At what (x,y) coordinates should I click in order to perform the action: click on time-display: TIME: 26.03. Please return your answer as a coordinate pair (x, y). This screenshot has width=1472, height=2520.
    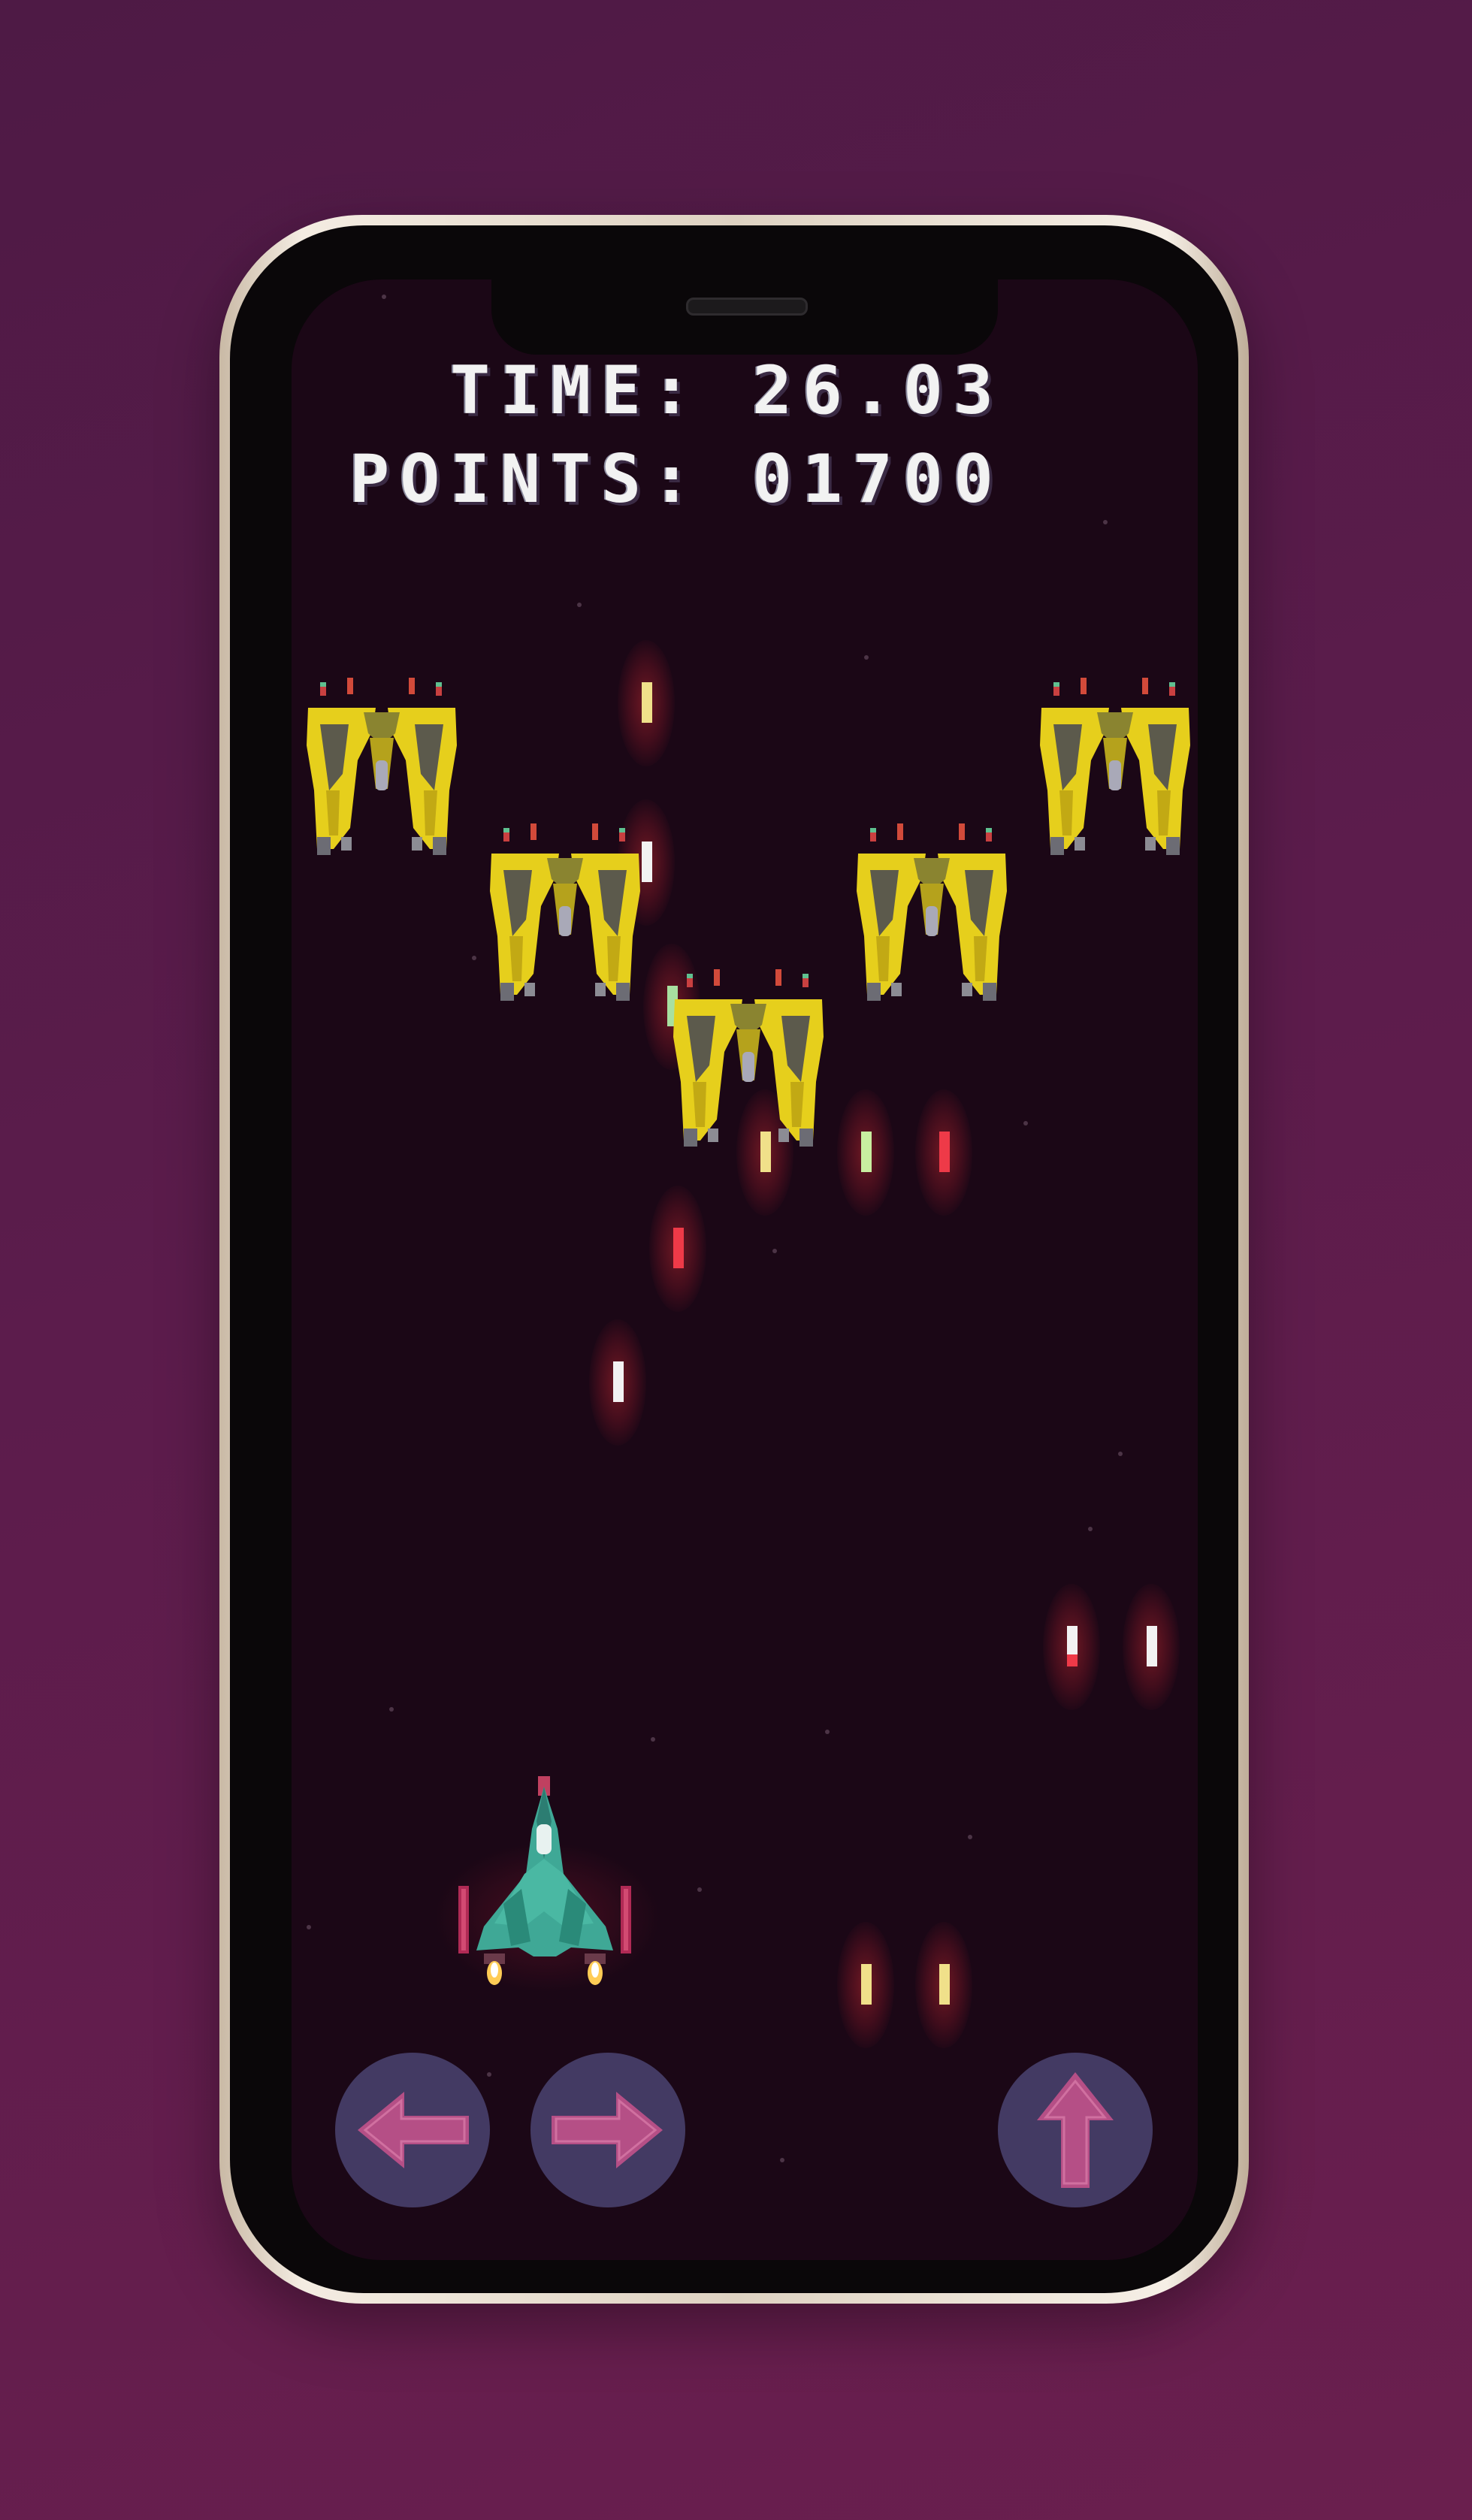
    Looking at the image, I should click on (727, 390).